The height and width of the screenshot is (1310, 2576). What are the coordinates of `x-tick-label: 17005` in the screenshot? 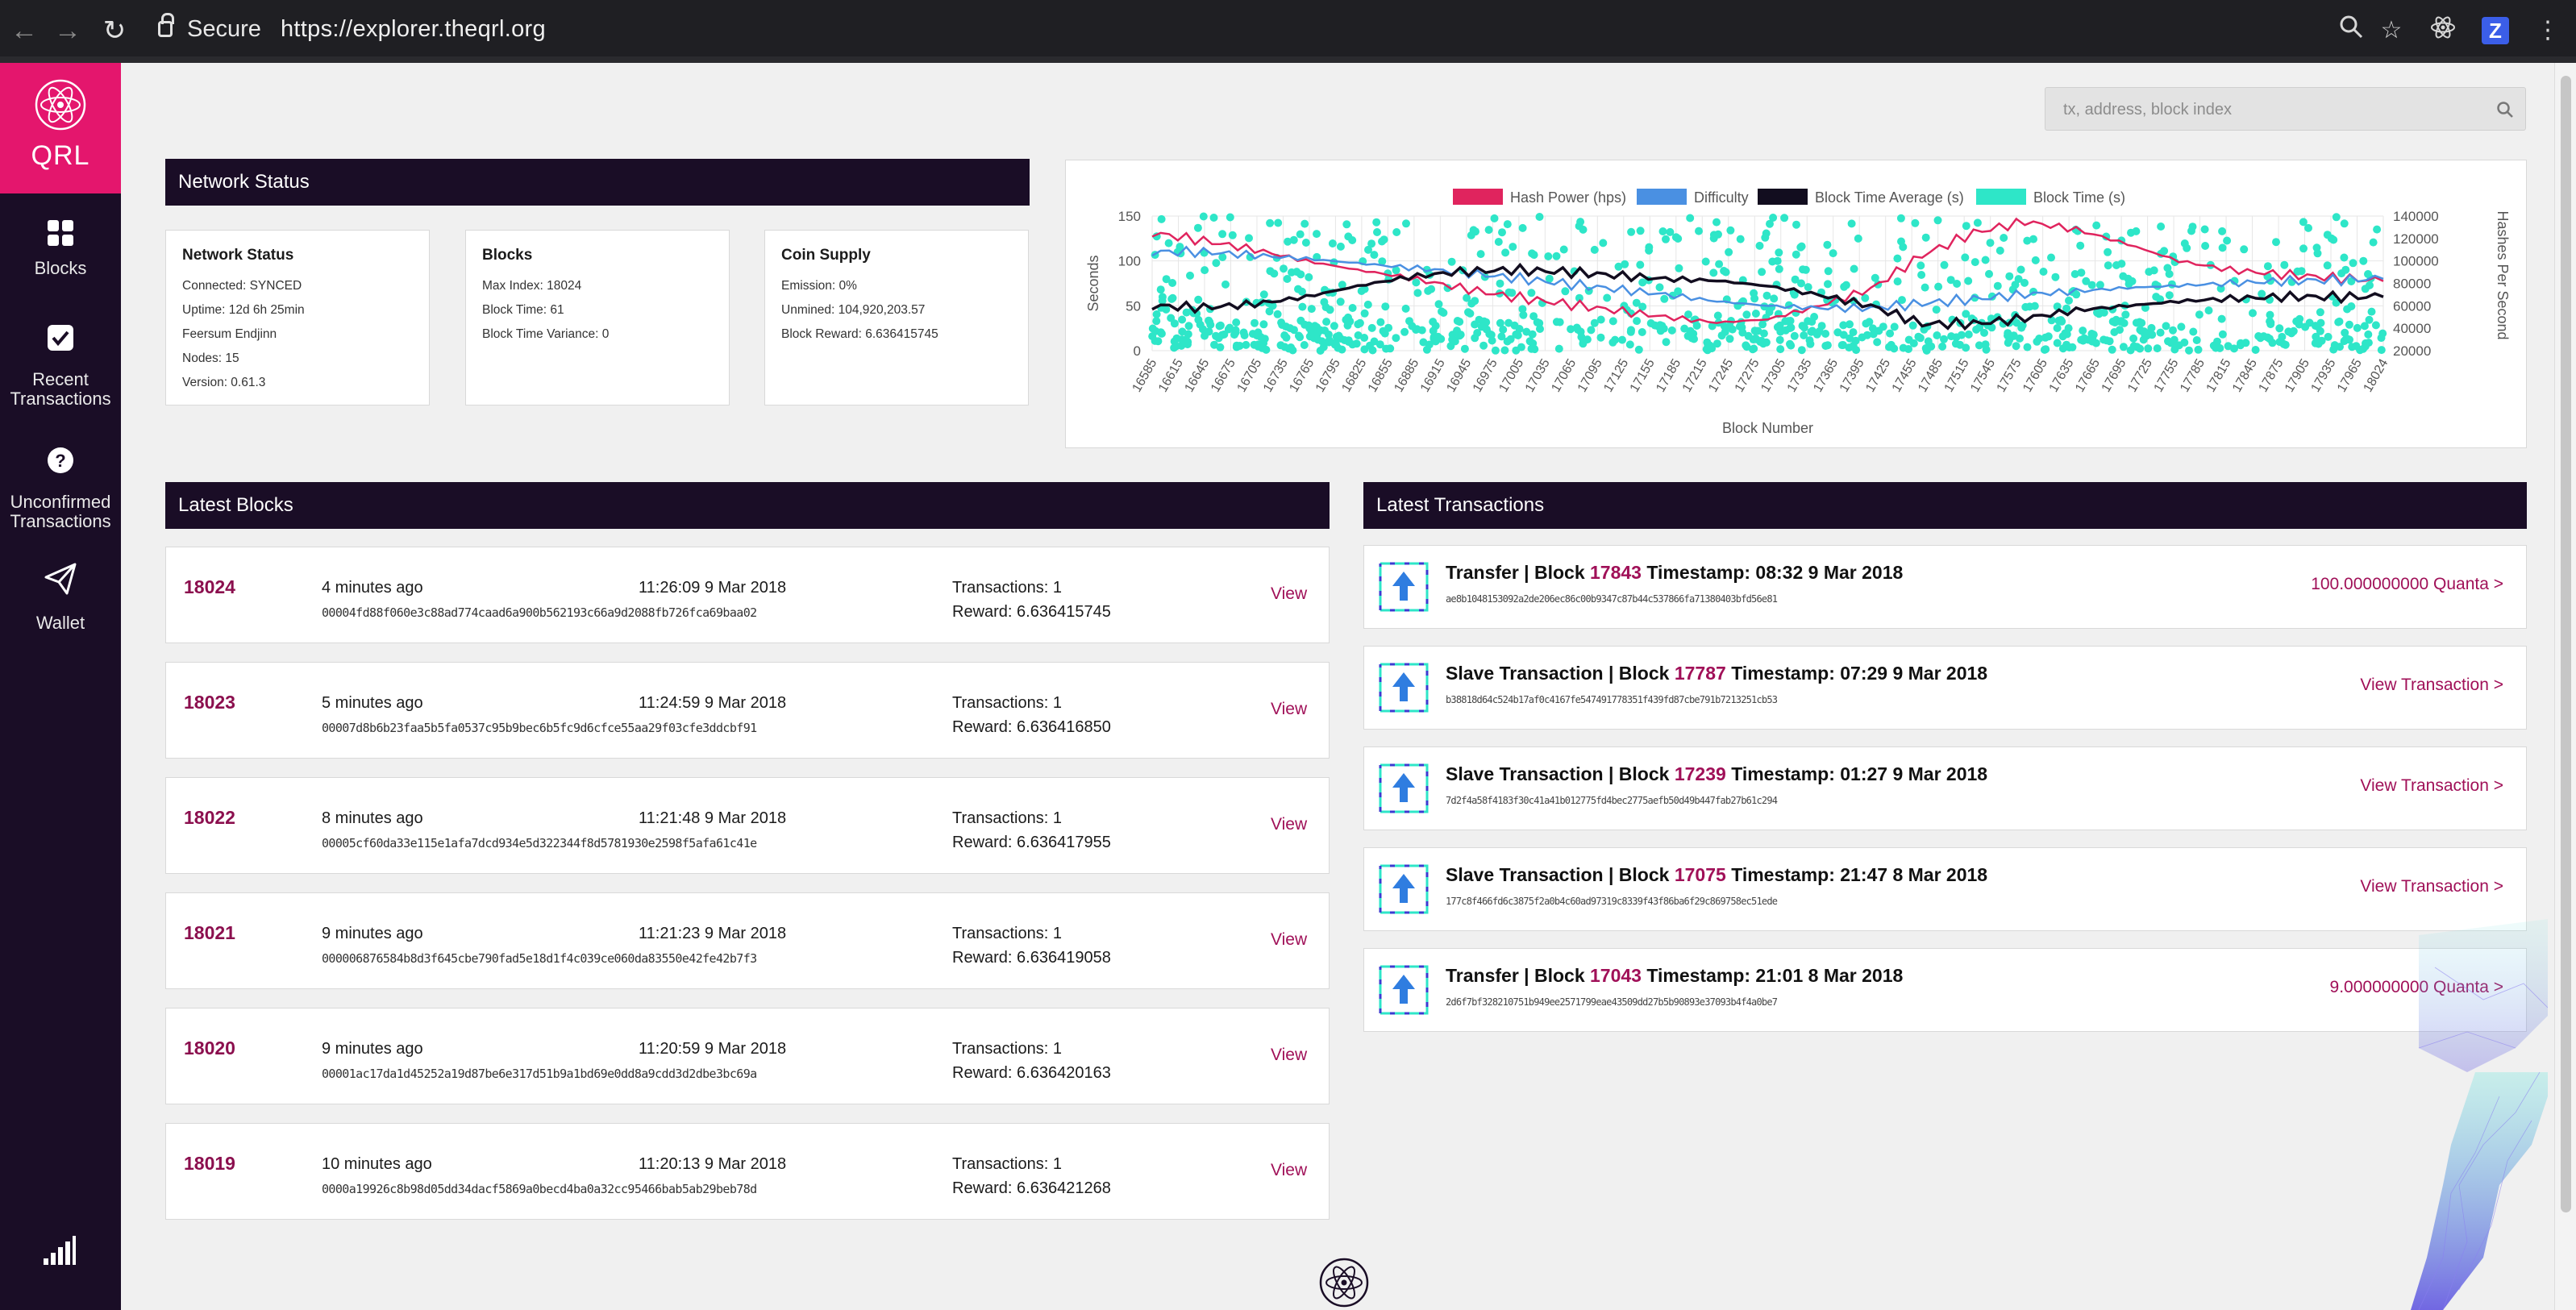 It's located at (1511, 375).